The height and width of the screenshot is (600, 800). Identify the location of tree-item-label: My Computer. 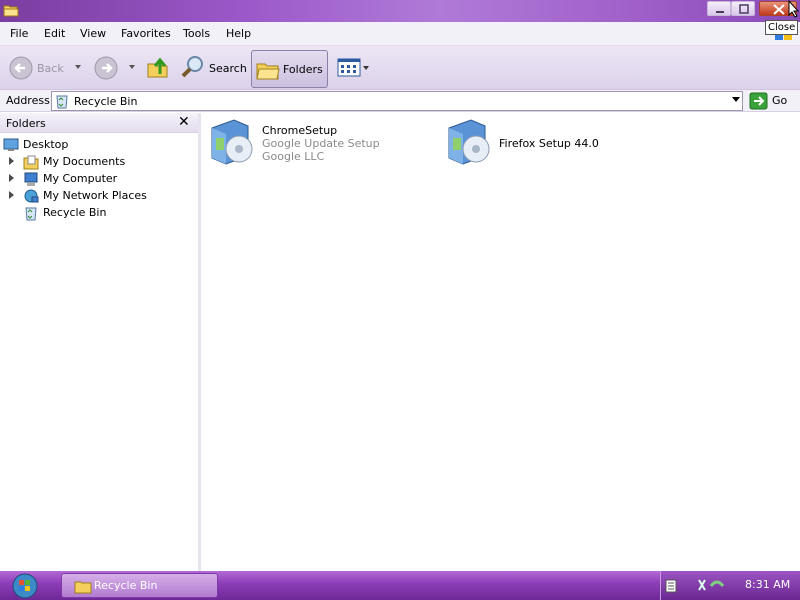
(80, 178).